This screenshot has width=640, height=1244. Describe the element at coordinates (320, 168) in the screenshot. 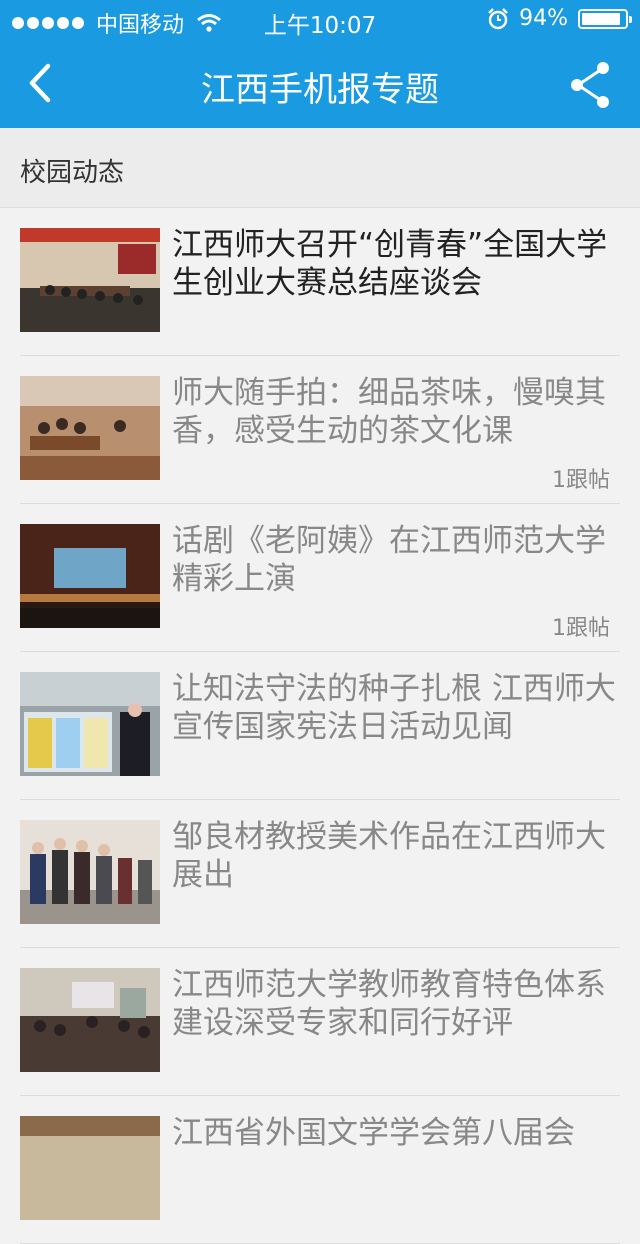

I see `section-header: 校园动态` at that location.